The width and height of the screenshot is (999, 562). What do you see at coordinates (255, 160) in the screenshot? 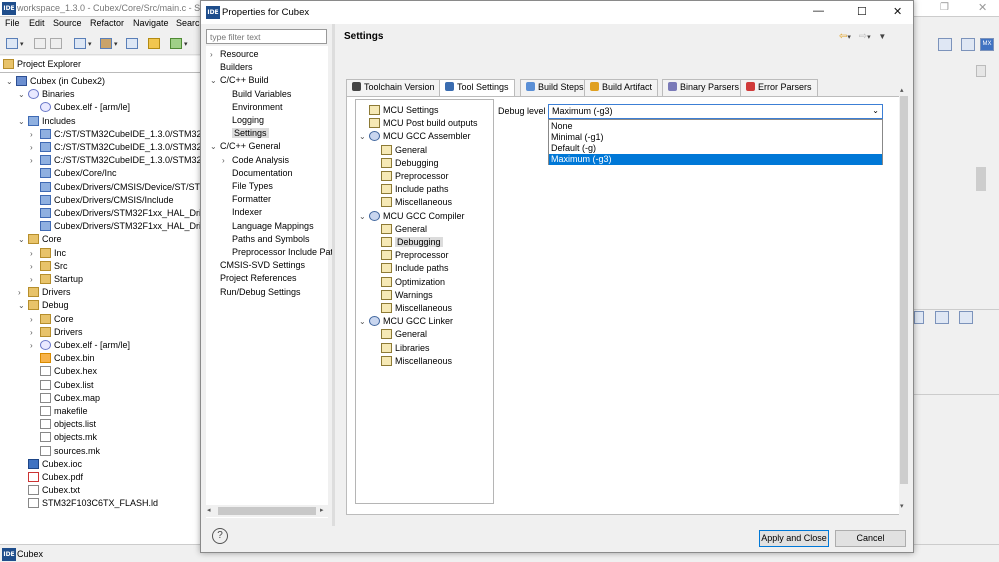
I see `category-item: › Code Analysis` at bounding box center [255, 160].